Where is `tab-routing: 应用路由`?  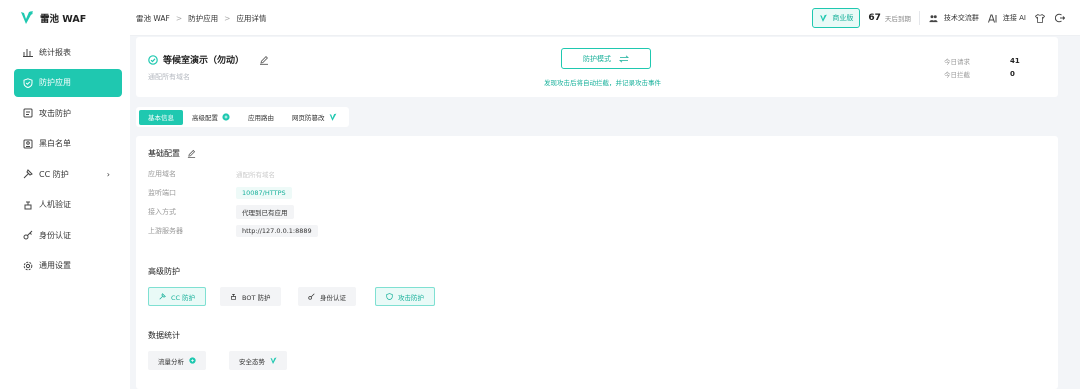 tab-routing: 应用路由 is located at coordinates (261, 117).